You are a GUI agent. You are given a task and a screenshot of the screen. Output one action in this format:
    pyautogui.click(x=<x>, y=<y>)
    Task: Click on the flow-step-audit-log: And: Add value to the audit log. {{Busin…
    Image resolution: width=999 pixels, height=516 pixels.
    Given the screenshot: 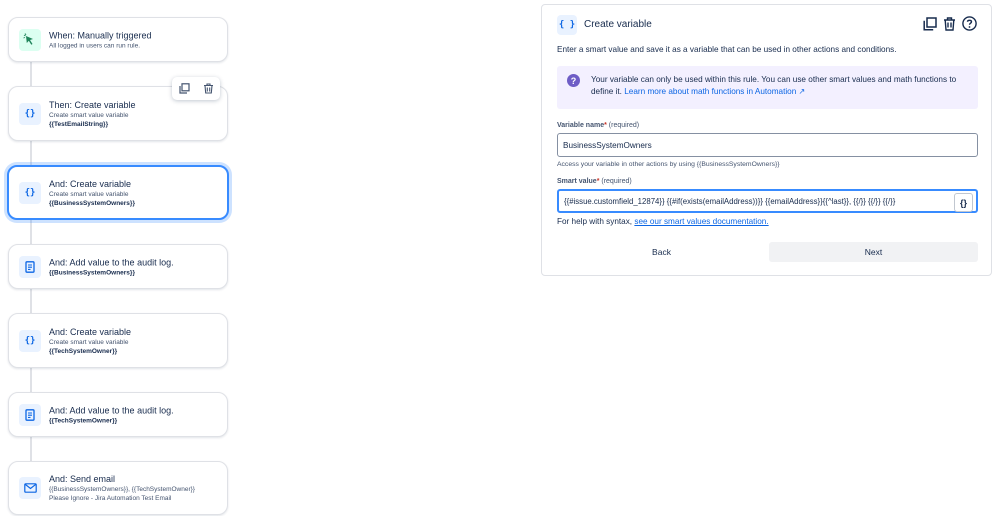 What is the action you would take?
    pyautogui.click(x=118, y=266)
    